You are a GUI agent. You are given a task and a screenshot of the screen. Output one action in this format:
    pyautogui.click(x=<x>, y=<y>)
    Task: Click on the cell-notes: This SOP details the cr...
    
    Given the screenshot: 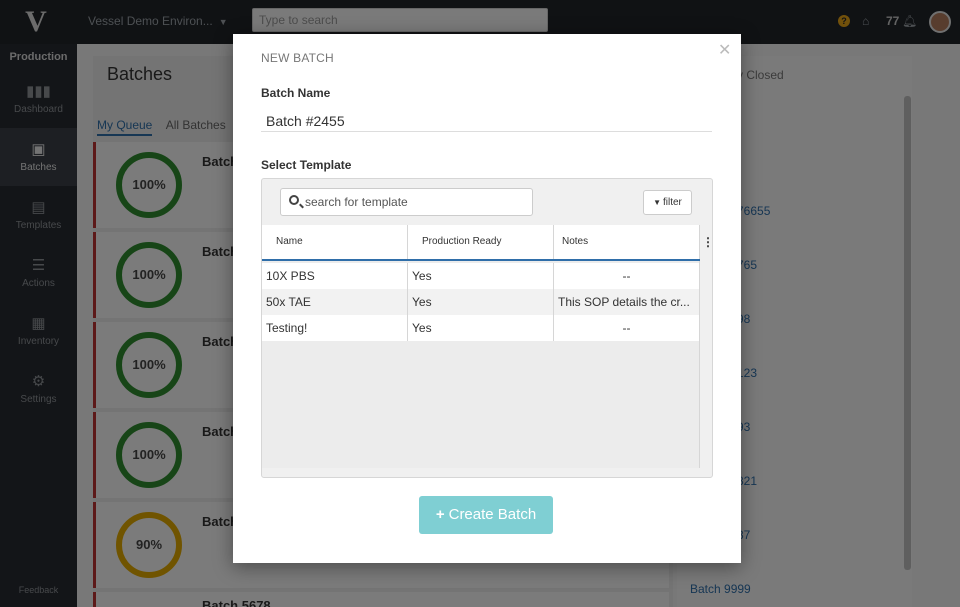 What is the action you would take?
    pyautogui.click(x=627, y=302)
    